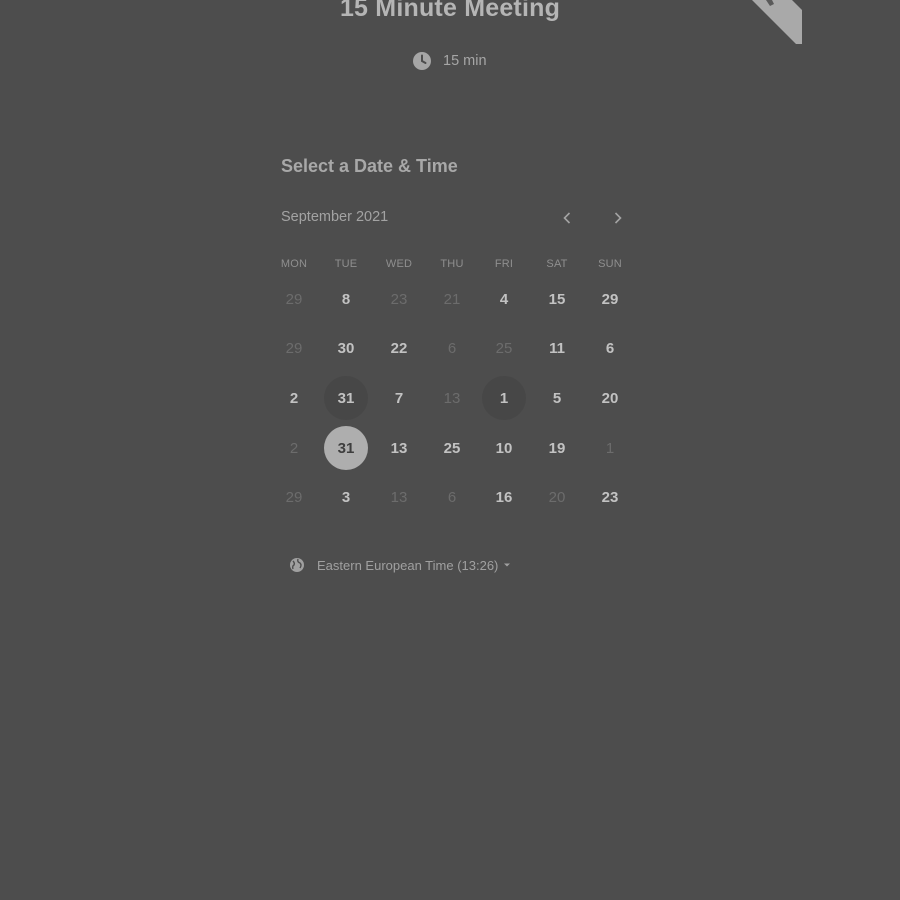 The image size is (900, 900). What do you see at coordinates (452, 299) in the screenshot?
I see `unavailable-day: 21` at bounding box center [452, 299].